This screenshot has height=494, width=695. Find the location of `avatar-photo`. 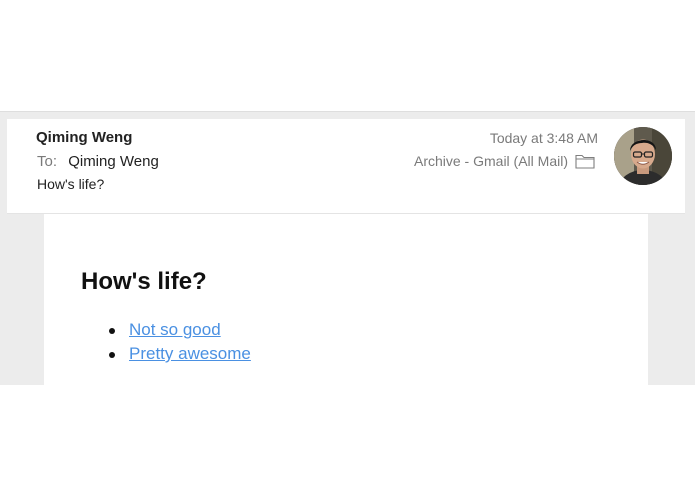

avatar-photo is located at coordinates (643, 156).